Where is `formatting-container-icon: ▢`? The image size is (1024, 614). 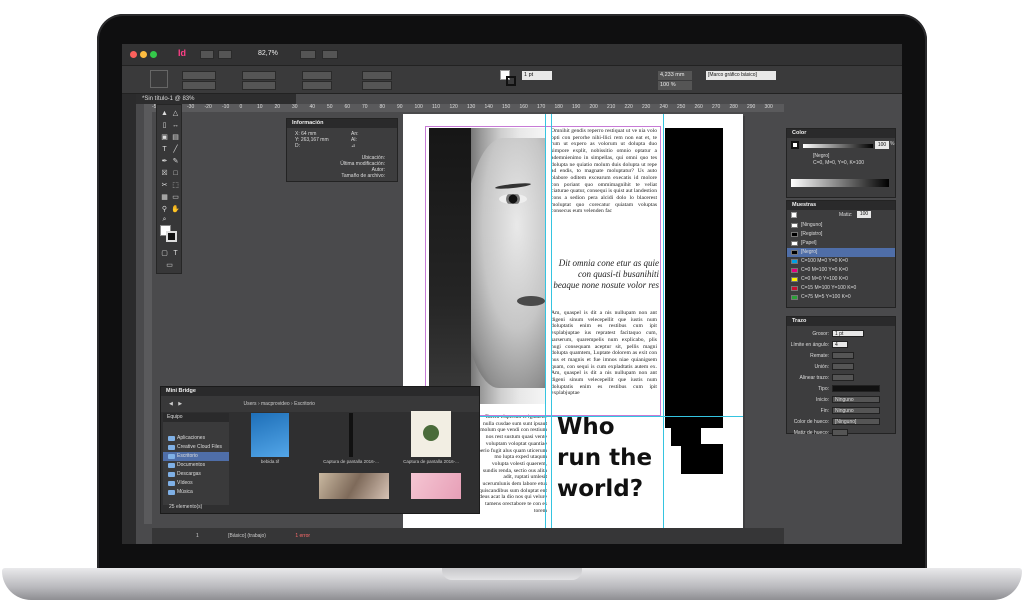 formatting-container-icon: ▢ is located at coordinates (164, 253).